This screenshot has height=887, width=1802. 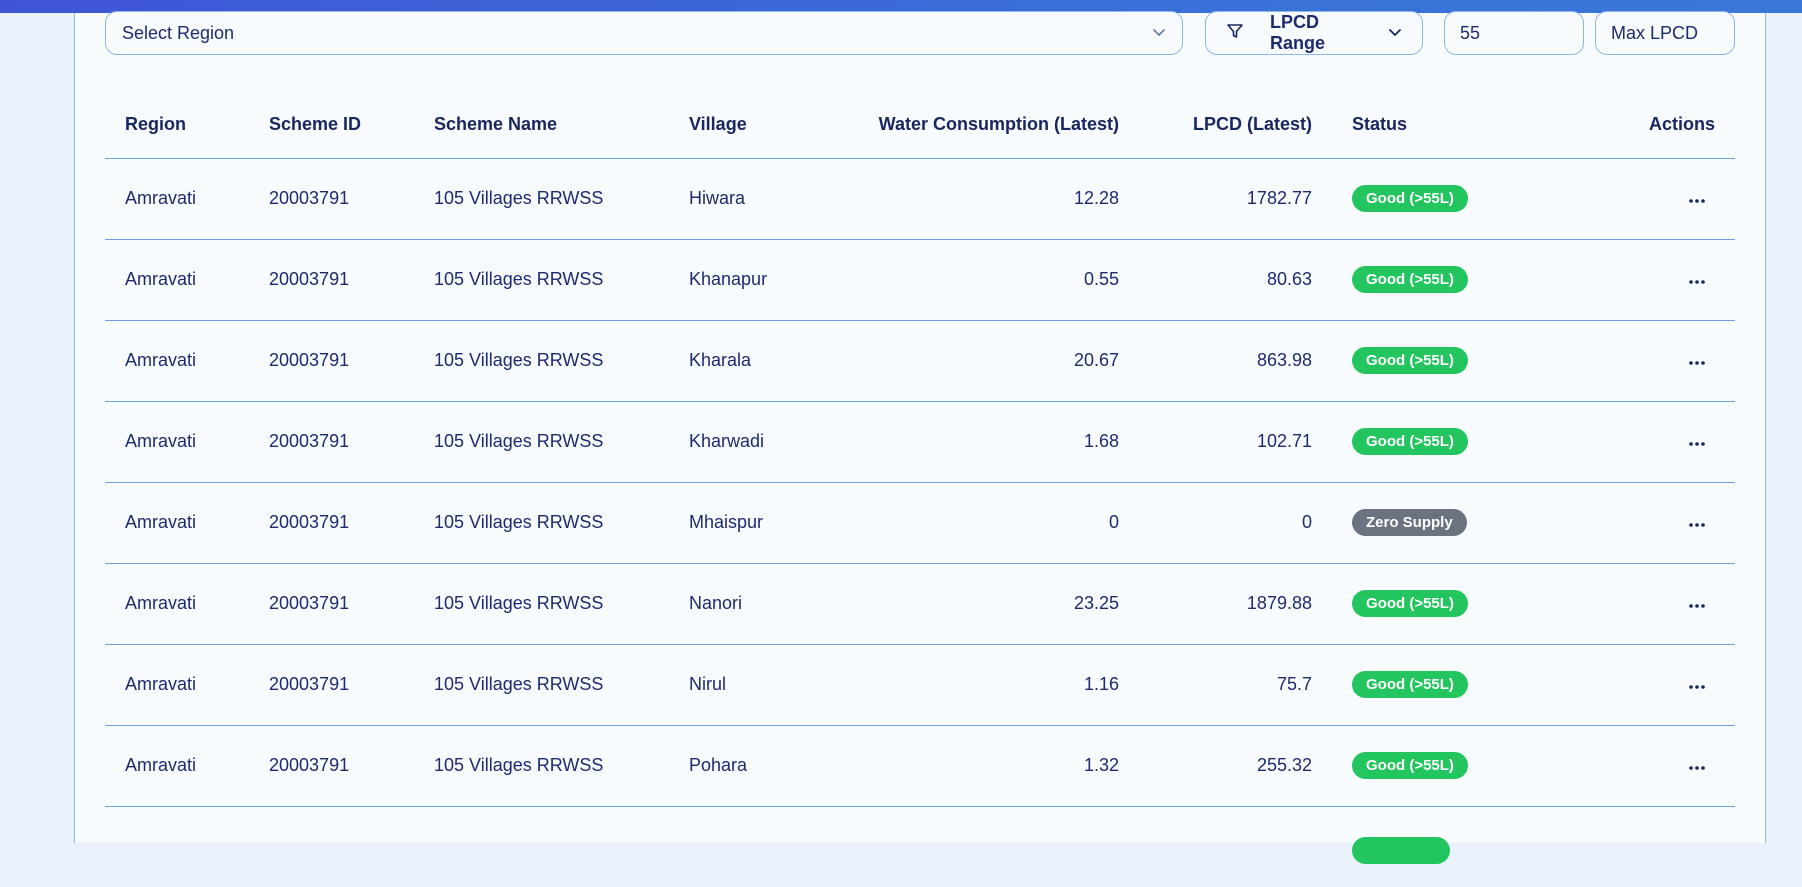 I want to click on region-select-value: Select Region, so click(x=178, y=32).